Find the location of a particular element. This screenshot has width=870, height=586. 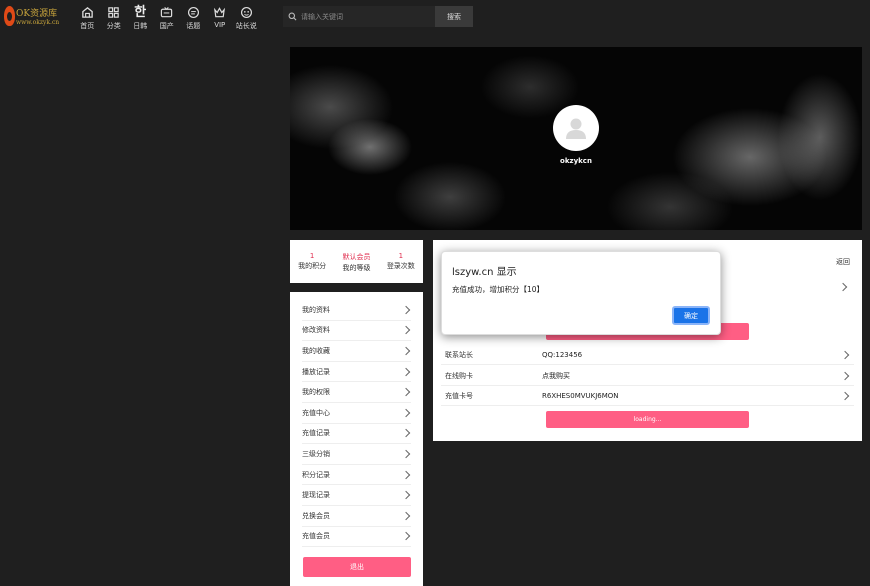

avatar is located at coordinates (576, 128).